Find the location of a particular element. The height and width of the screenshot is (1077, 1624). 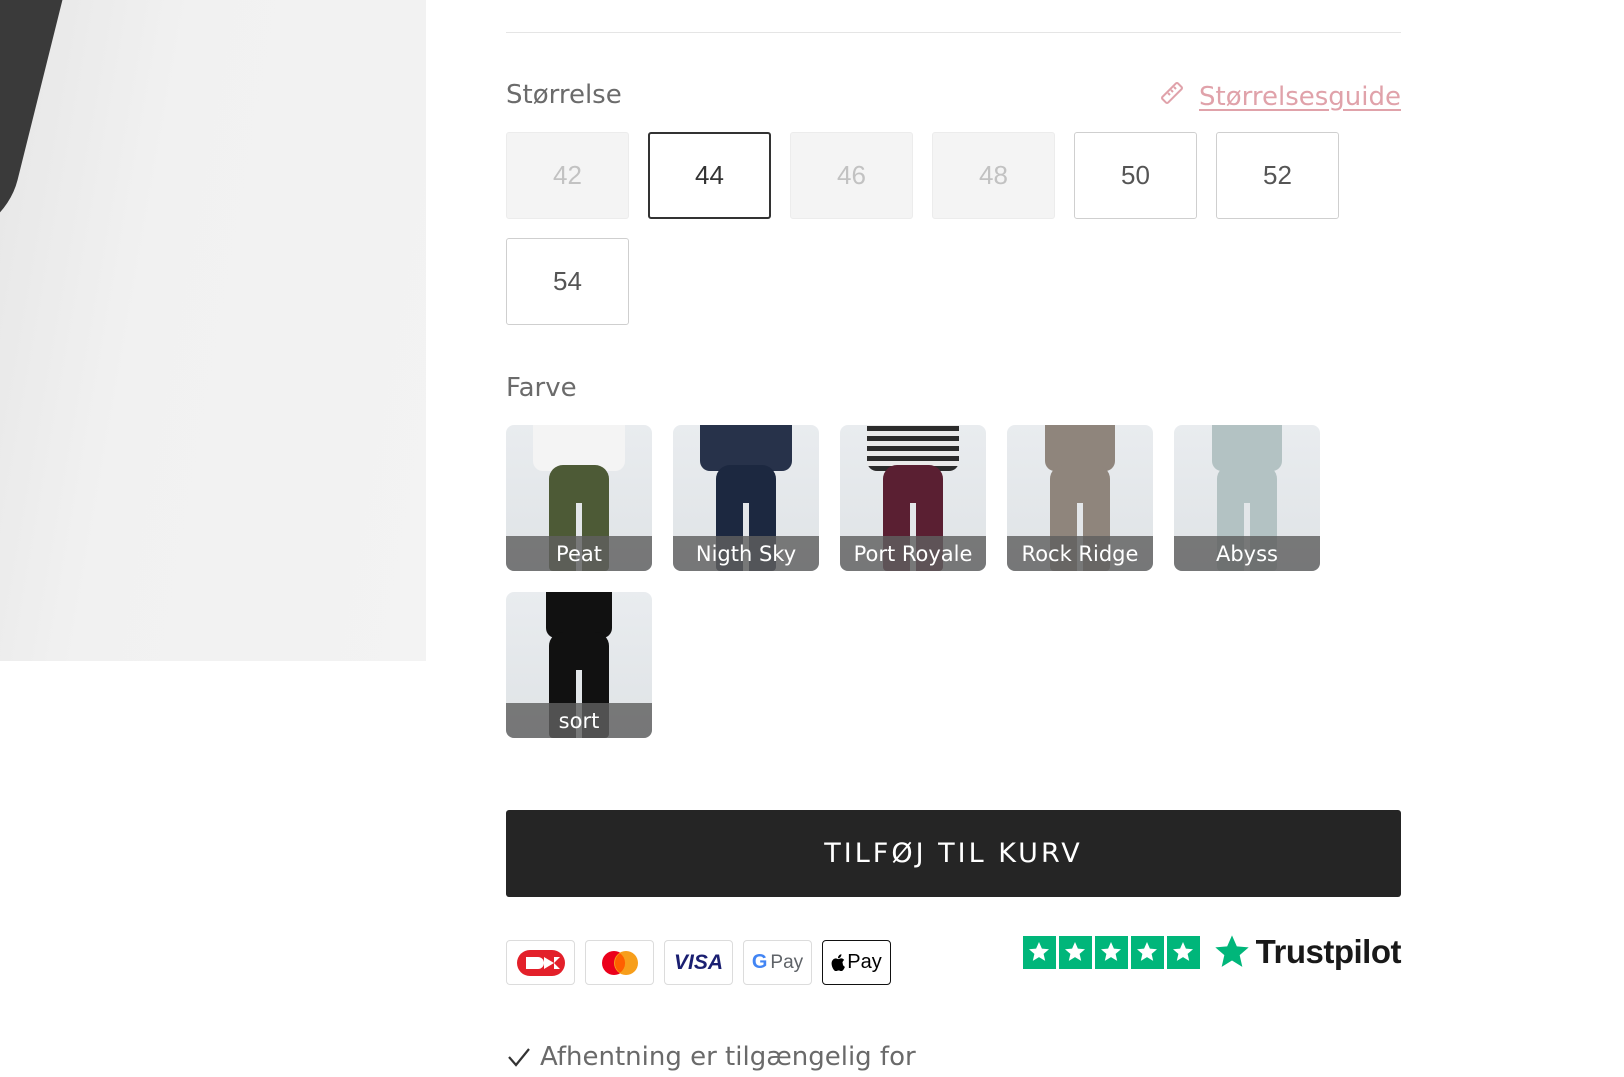

size-option-44: 44 is located at coordinates (709, 175).